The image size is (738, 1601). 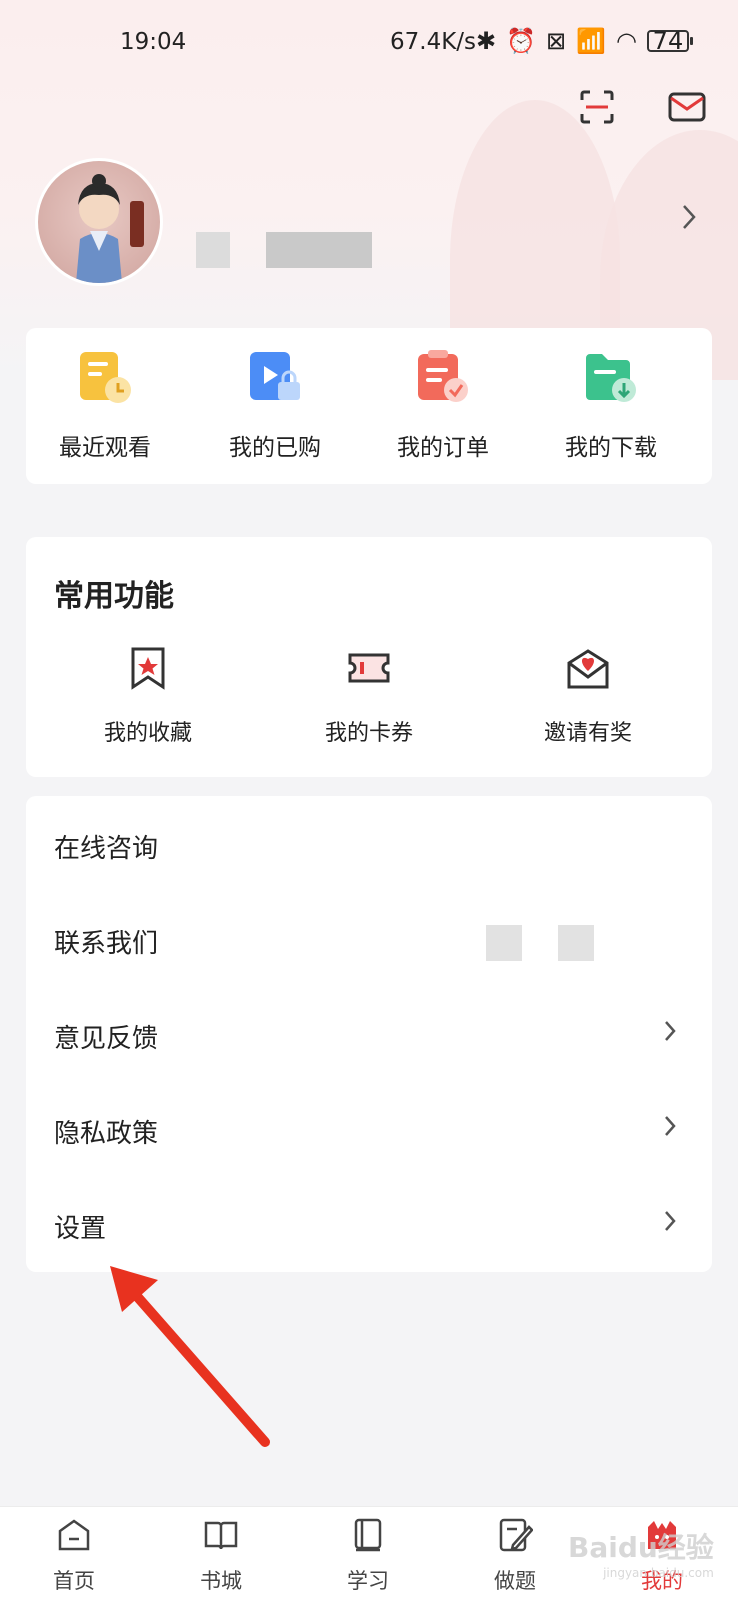 I want to click on nav-item-bookstore: 书城, so click(x=221, y=1556).